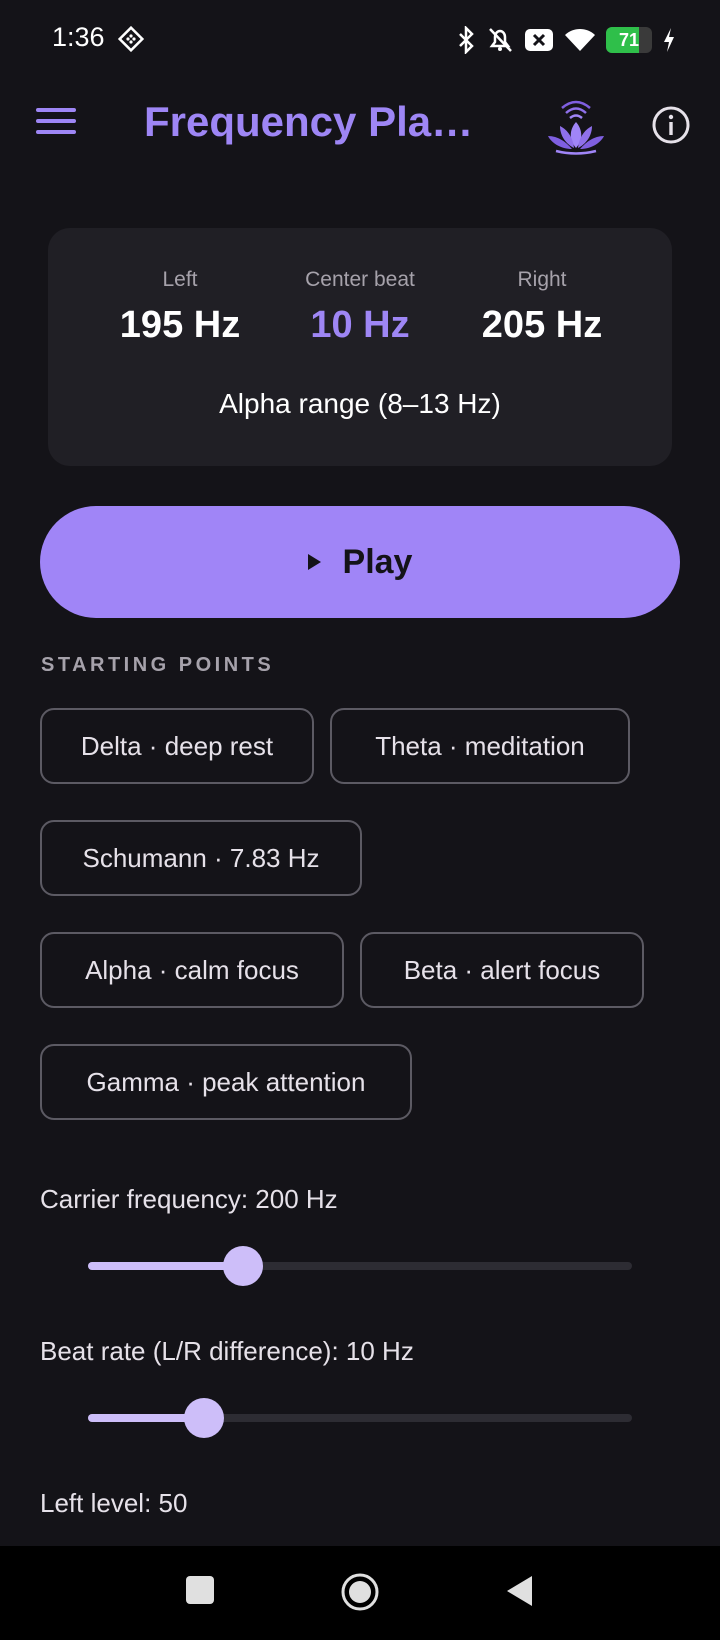  I want to click on right-frequency-label: Right, so click(542, 279).